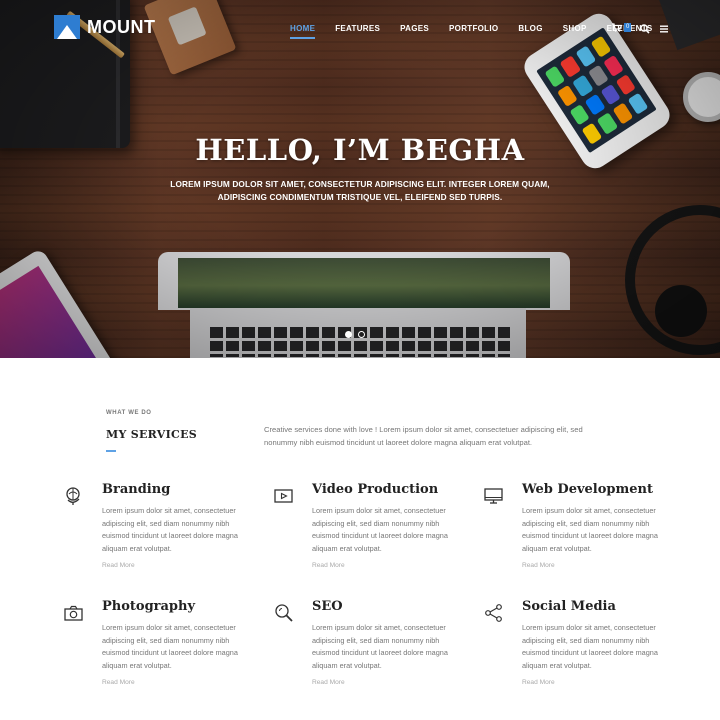 Image resolution: width=720 pixels, height=720 pixels. What do you see at coordinates (327, 606) in the screenshot?
I see `service-title: SEO` at bounding box center [327, 606].